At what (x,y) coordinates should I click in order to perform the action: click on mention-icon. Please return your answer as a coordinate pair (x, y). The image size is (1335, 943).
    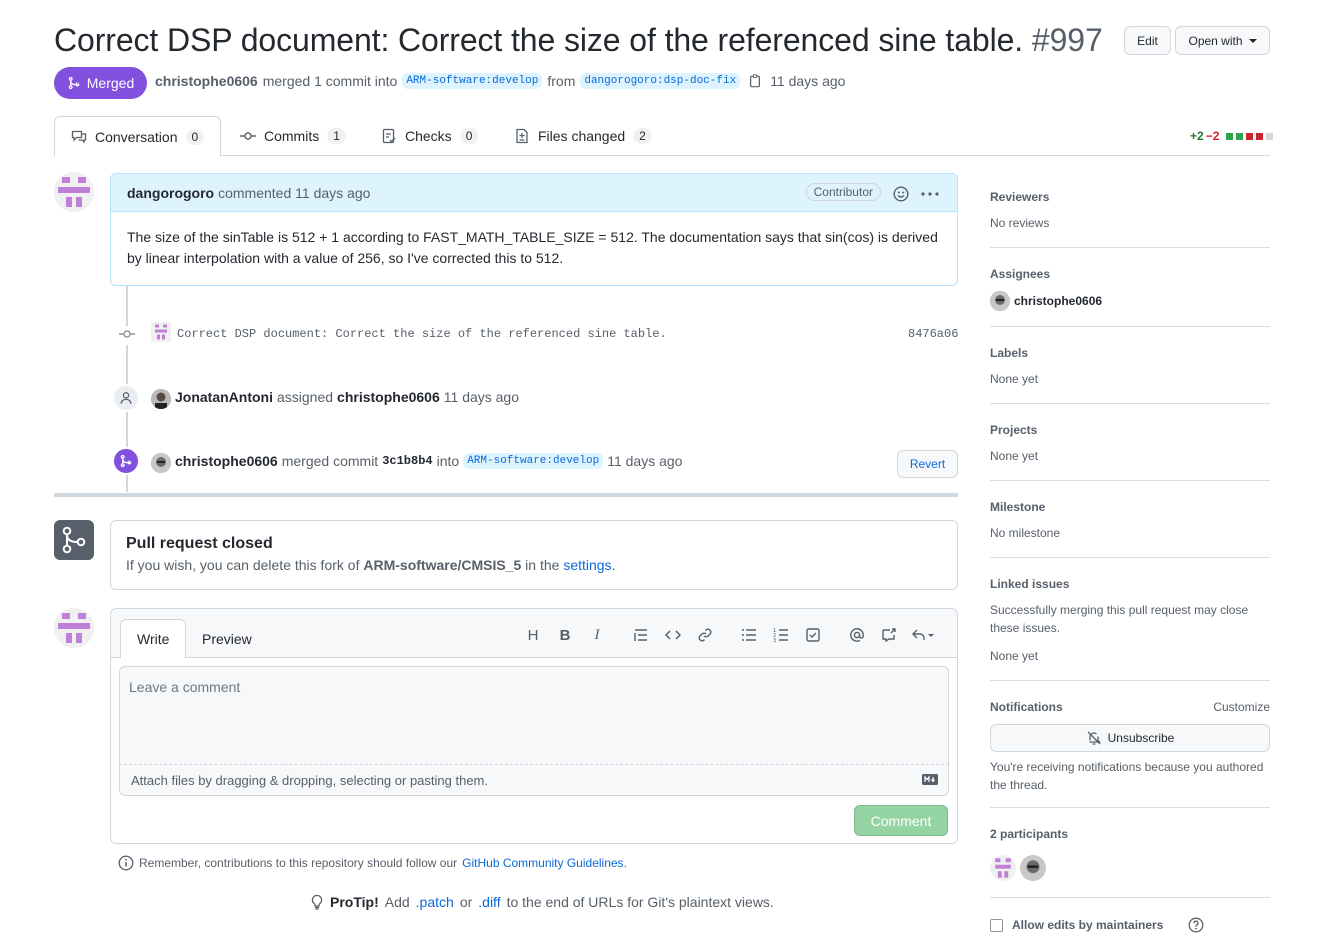
    Looking at the image, I should click on (857, 635).